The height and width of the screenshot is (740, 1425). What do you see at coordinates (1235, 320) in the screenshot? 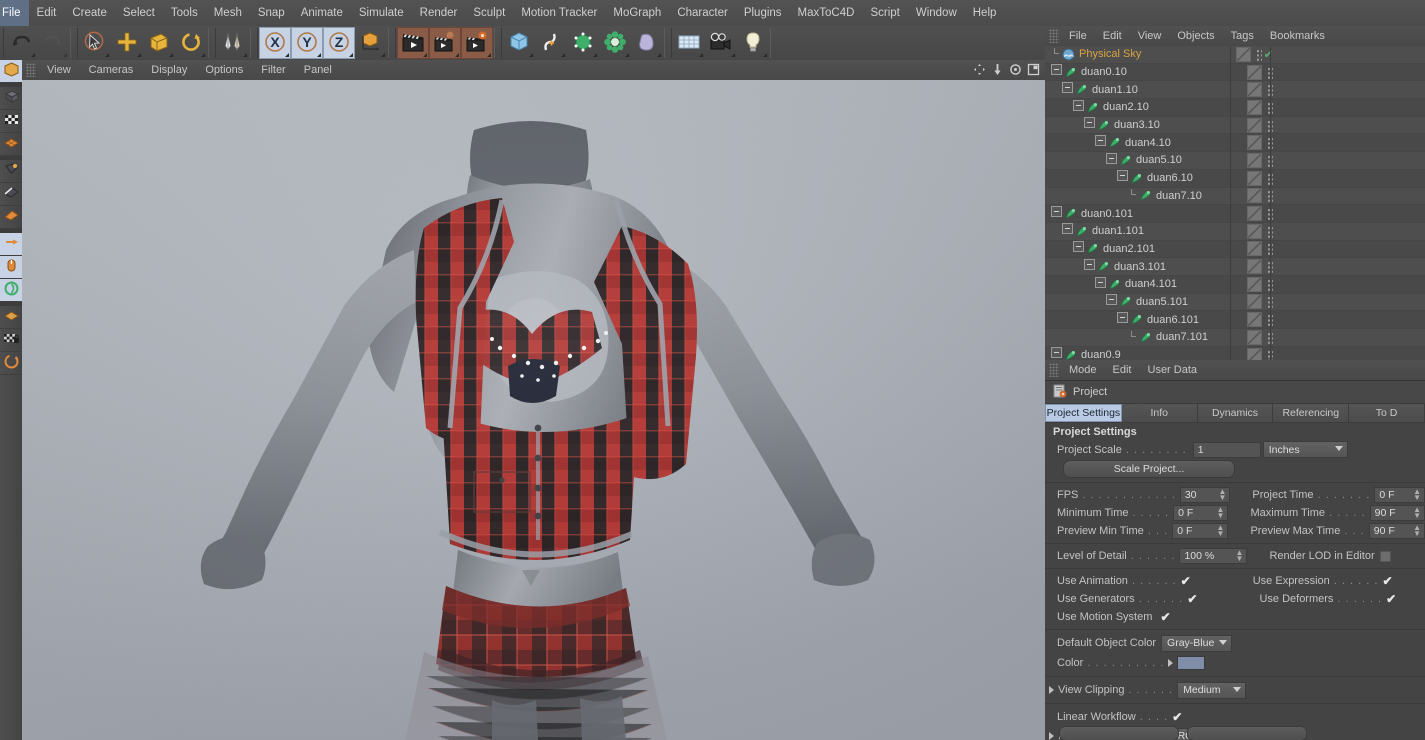
I see `object-row: duan6.101` at bounding box center [1235, 320].